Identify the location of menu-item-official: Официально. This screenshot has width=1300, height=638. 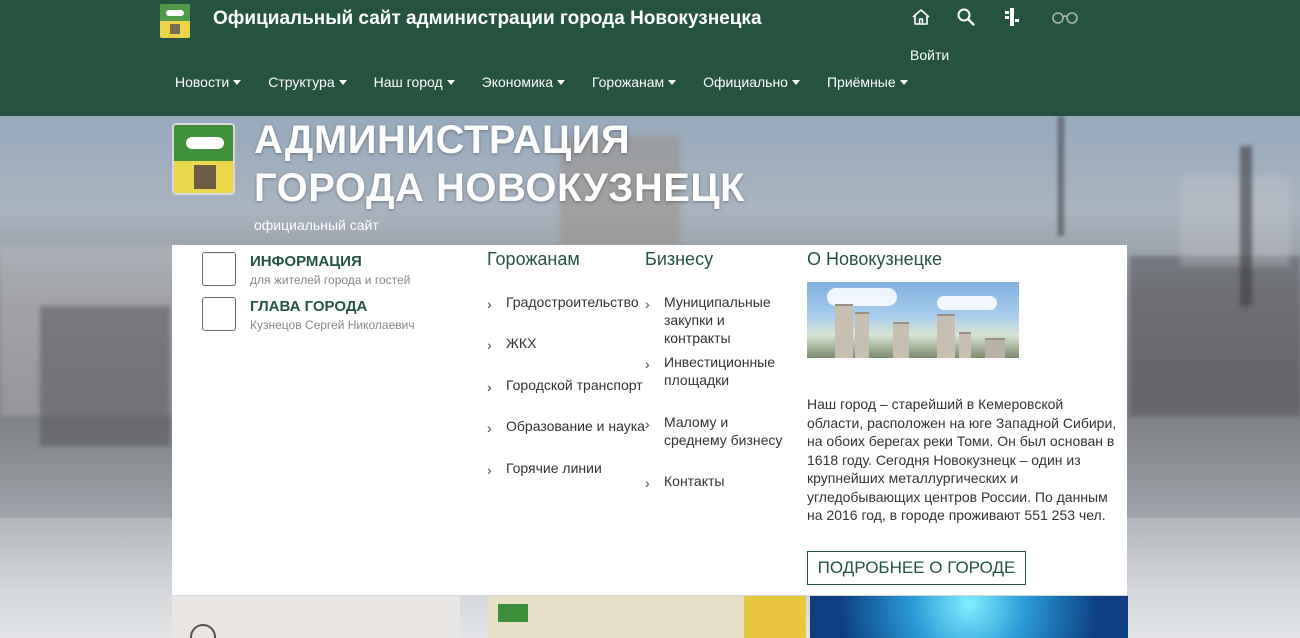
(751, 82).